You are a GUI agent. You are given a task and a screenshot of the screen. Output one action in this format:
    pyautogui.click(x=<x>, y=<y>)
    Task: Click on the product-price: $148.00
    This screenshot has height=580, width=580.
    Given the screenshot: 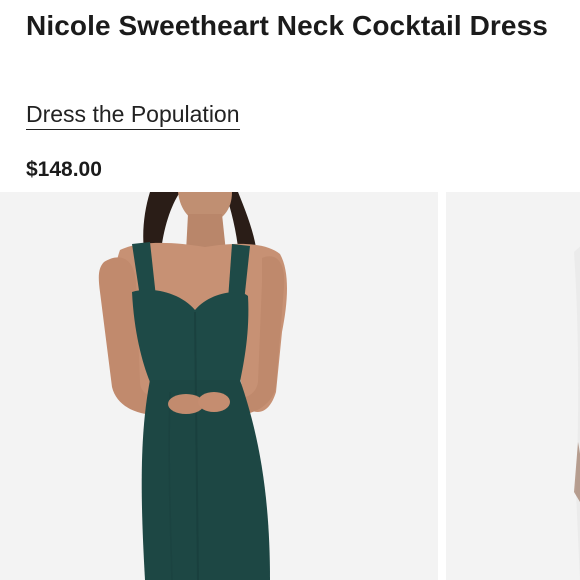 What is the action you would take?
    pyautogui.click(x=64, y=169)
    